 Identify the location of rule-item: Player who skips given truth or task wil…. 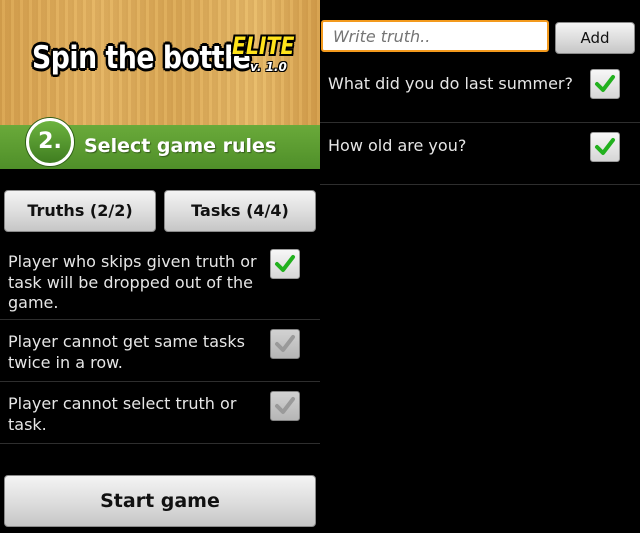
(160, 280).